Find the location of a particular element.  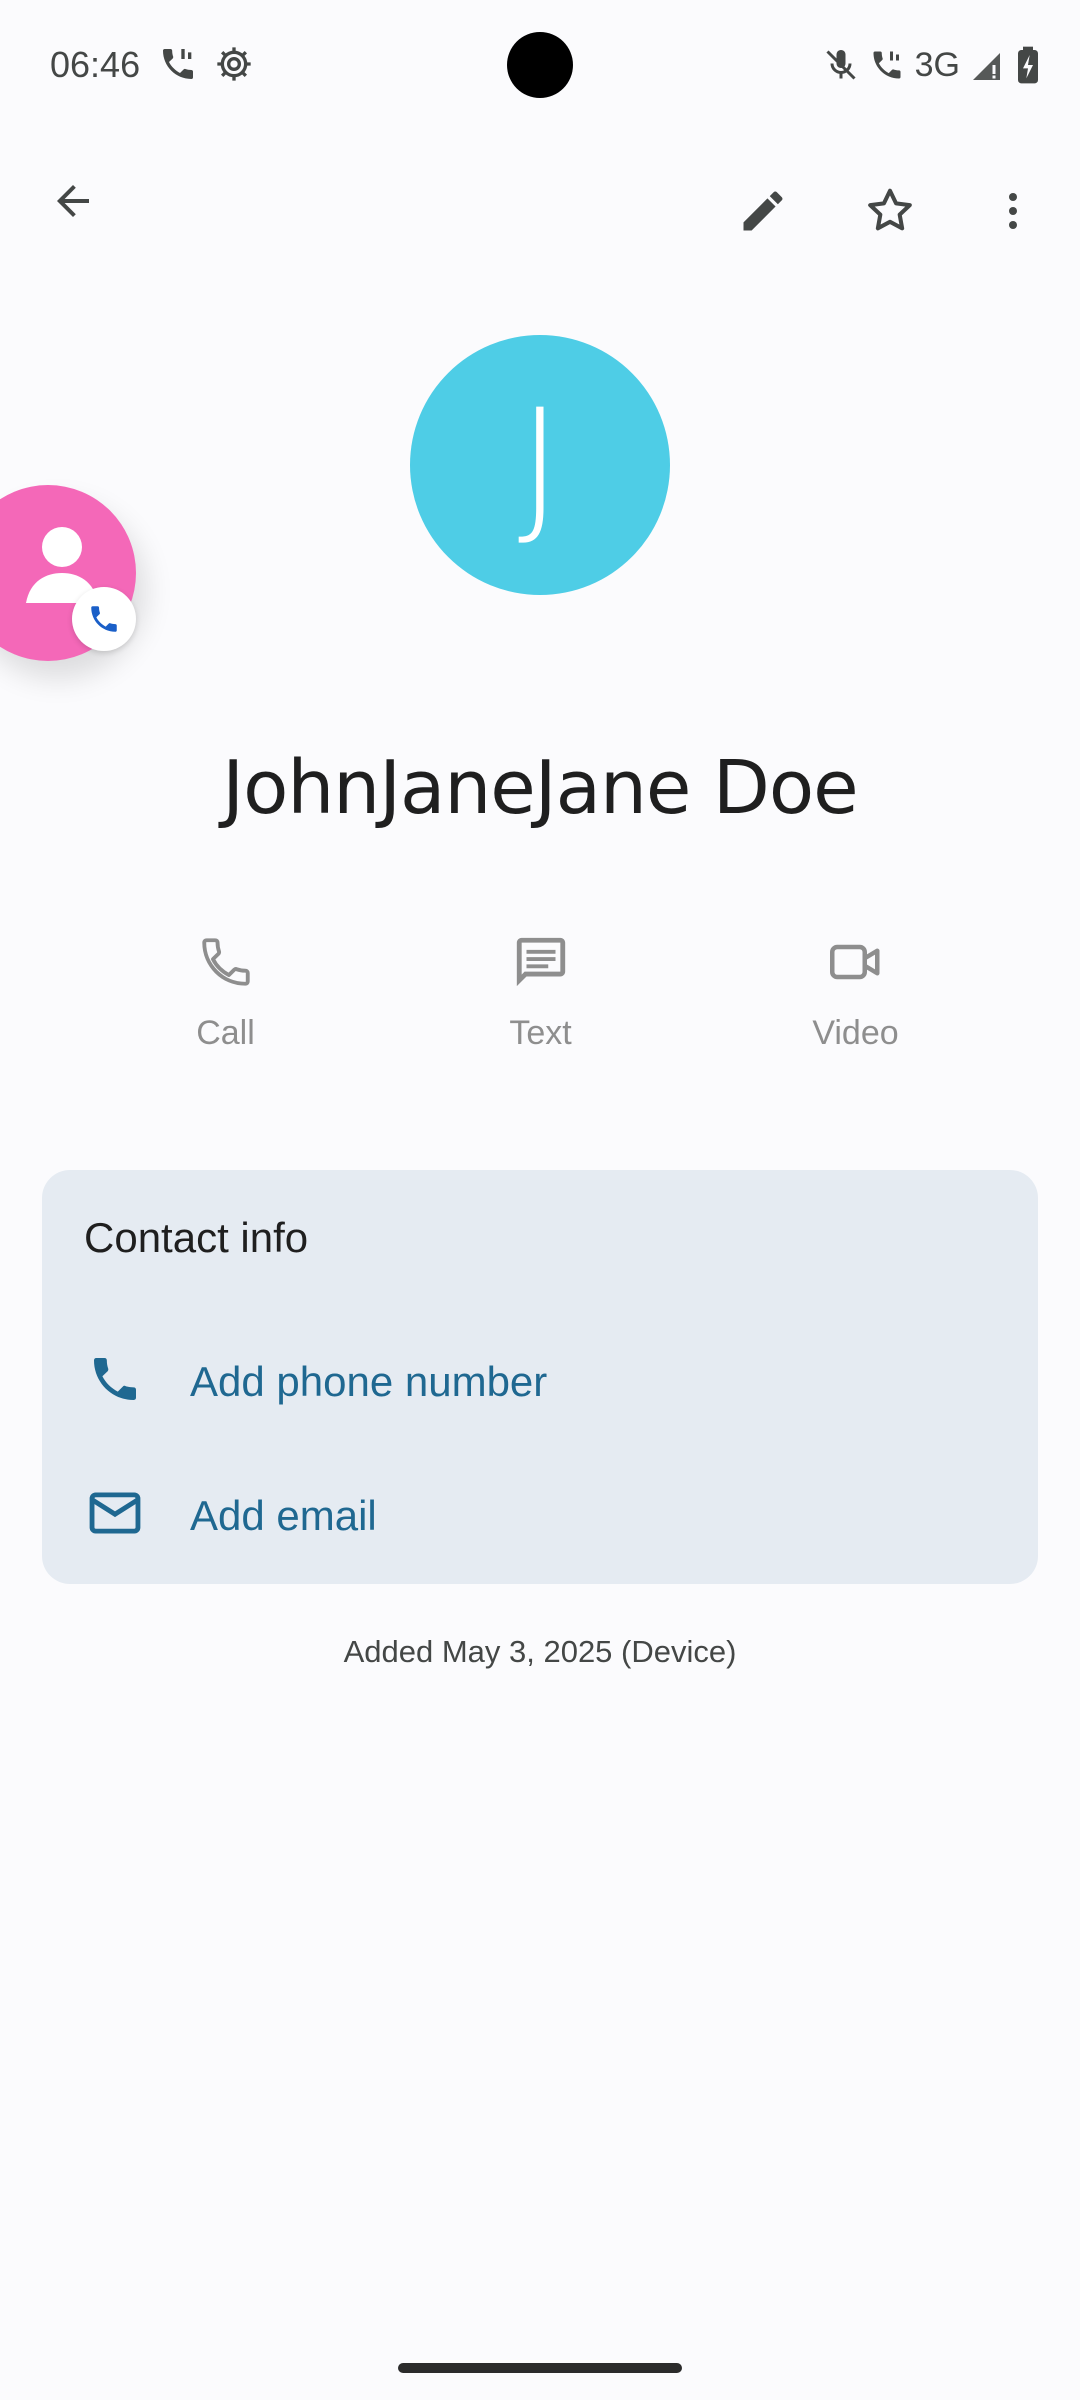

call-action-button: Call is located at coordinates (225, 997).